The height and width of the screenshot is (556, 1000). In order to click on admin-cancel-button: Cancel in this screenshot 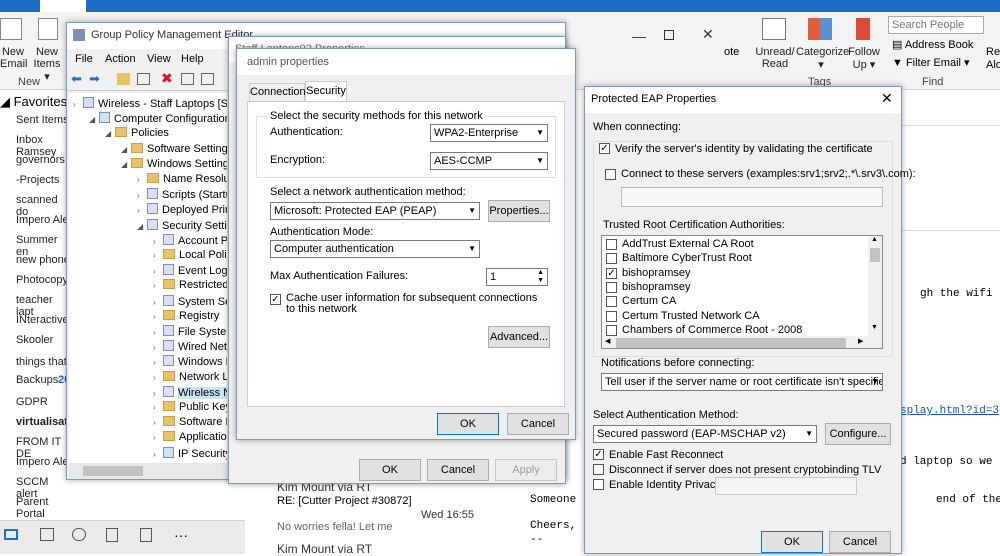, I will do `click(538, 424)`.